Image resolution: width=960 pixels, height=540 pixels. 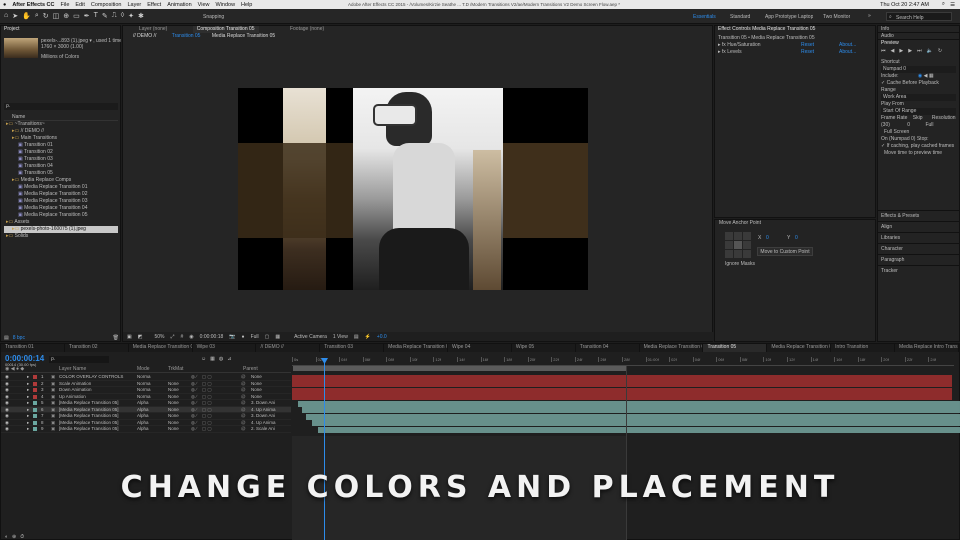 What do you see at coordinates (14, 537) in the screenshot?
I see `toggle-modes-icon: ⊕` at bounding box center [14, 537].